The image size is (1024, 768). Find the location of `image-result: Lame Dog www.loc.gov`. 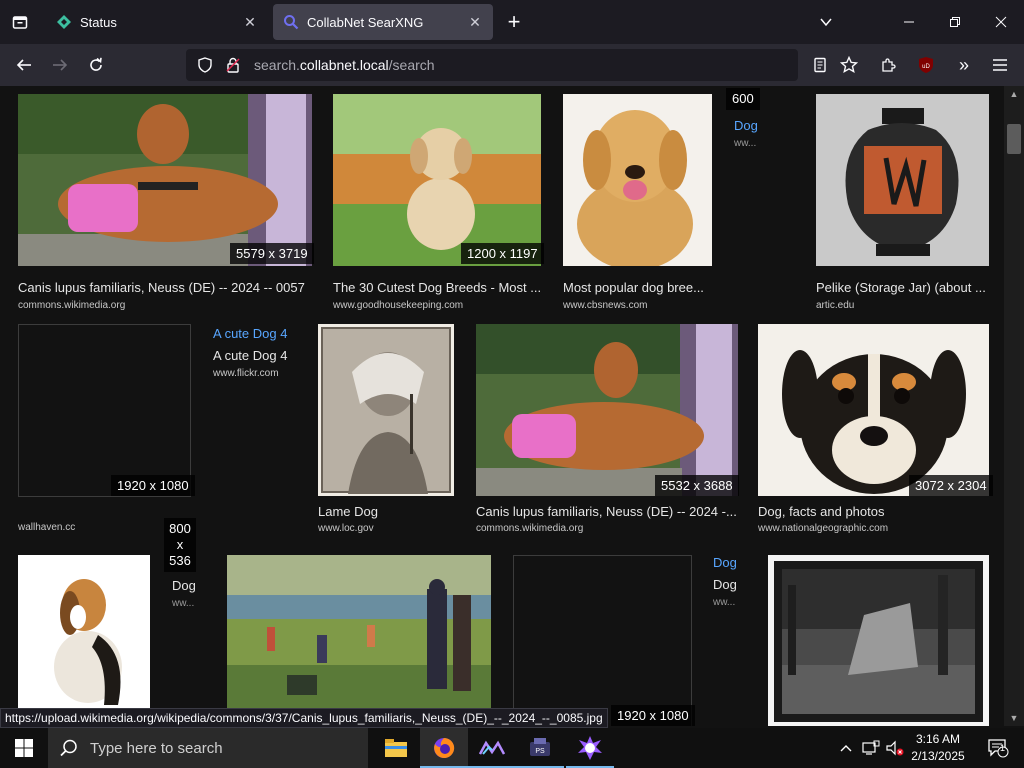

image-result: Lame Dog www.loc.gov is located at coordinates (386, 429).